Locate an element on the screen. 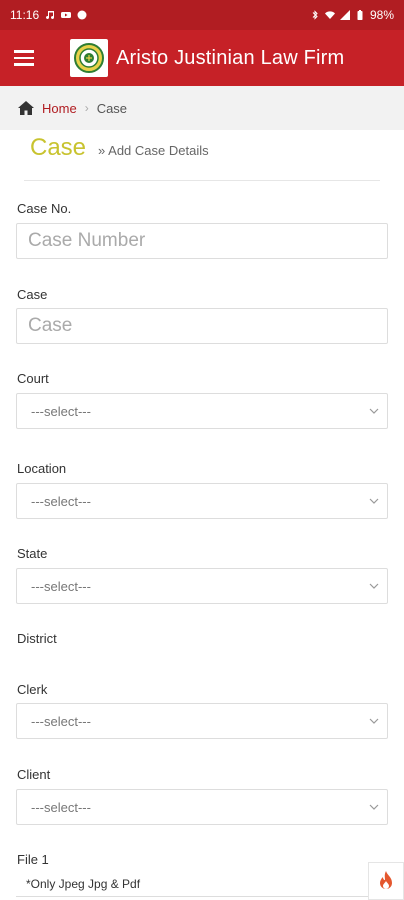 Image resolution: width=404 pixels, height=900 pixels. floating-action-button is located at coordinates (386, 881).